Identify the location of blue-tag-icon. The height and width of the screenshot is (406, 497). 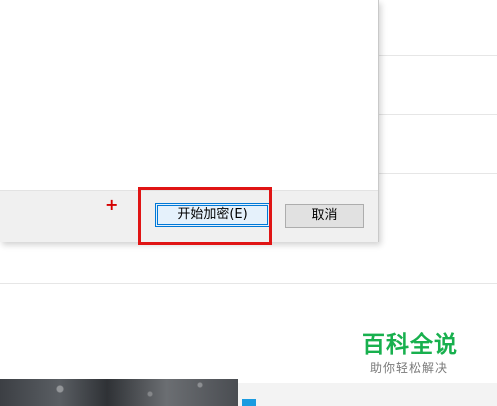
(249, 402).